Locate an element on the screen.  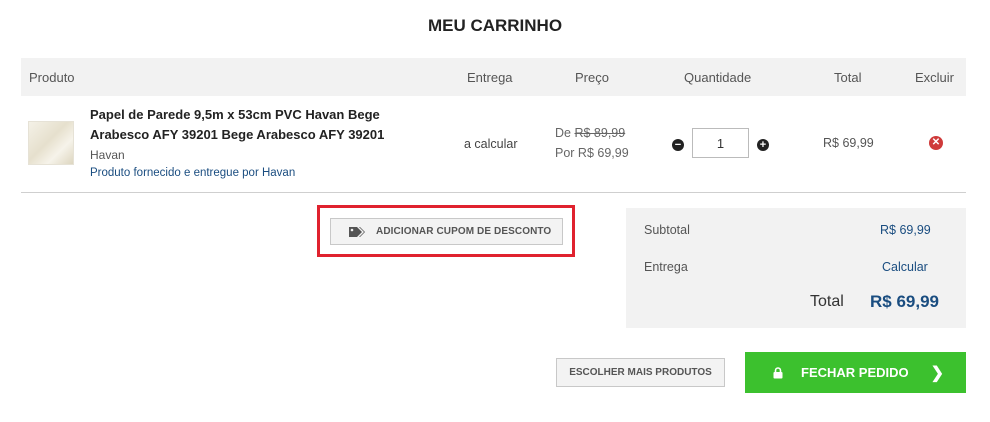
choose-more-products-button: ESCOLHER MAIS PRODUTOS is located at coordinates (640, 372).